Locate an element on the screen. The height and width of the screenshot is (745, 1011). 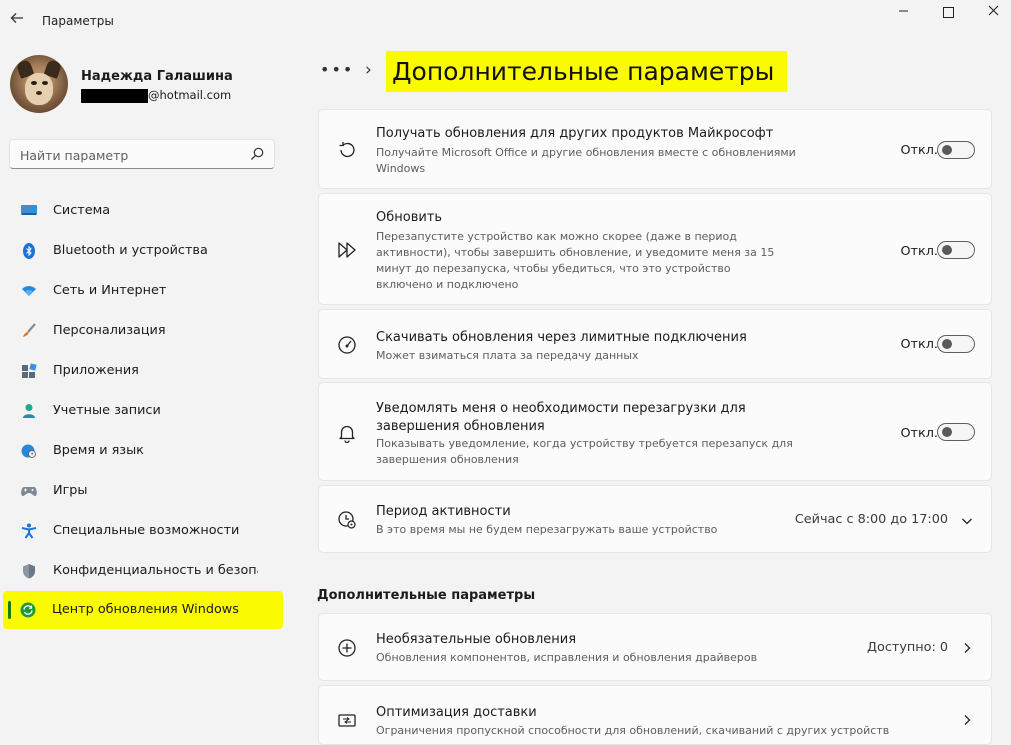
optional-updates-count: Доступно: 0 is located at coordinates (907, 647).